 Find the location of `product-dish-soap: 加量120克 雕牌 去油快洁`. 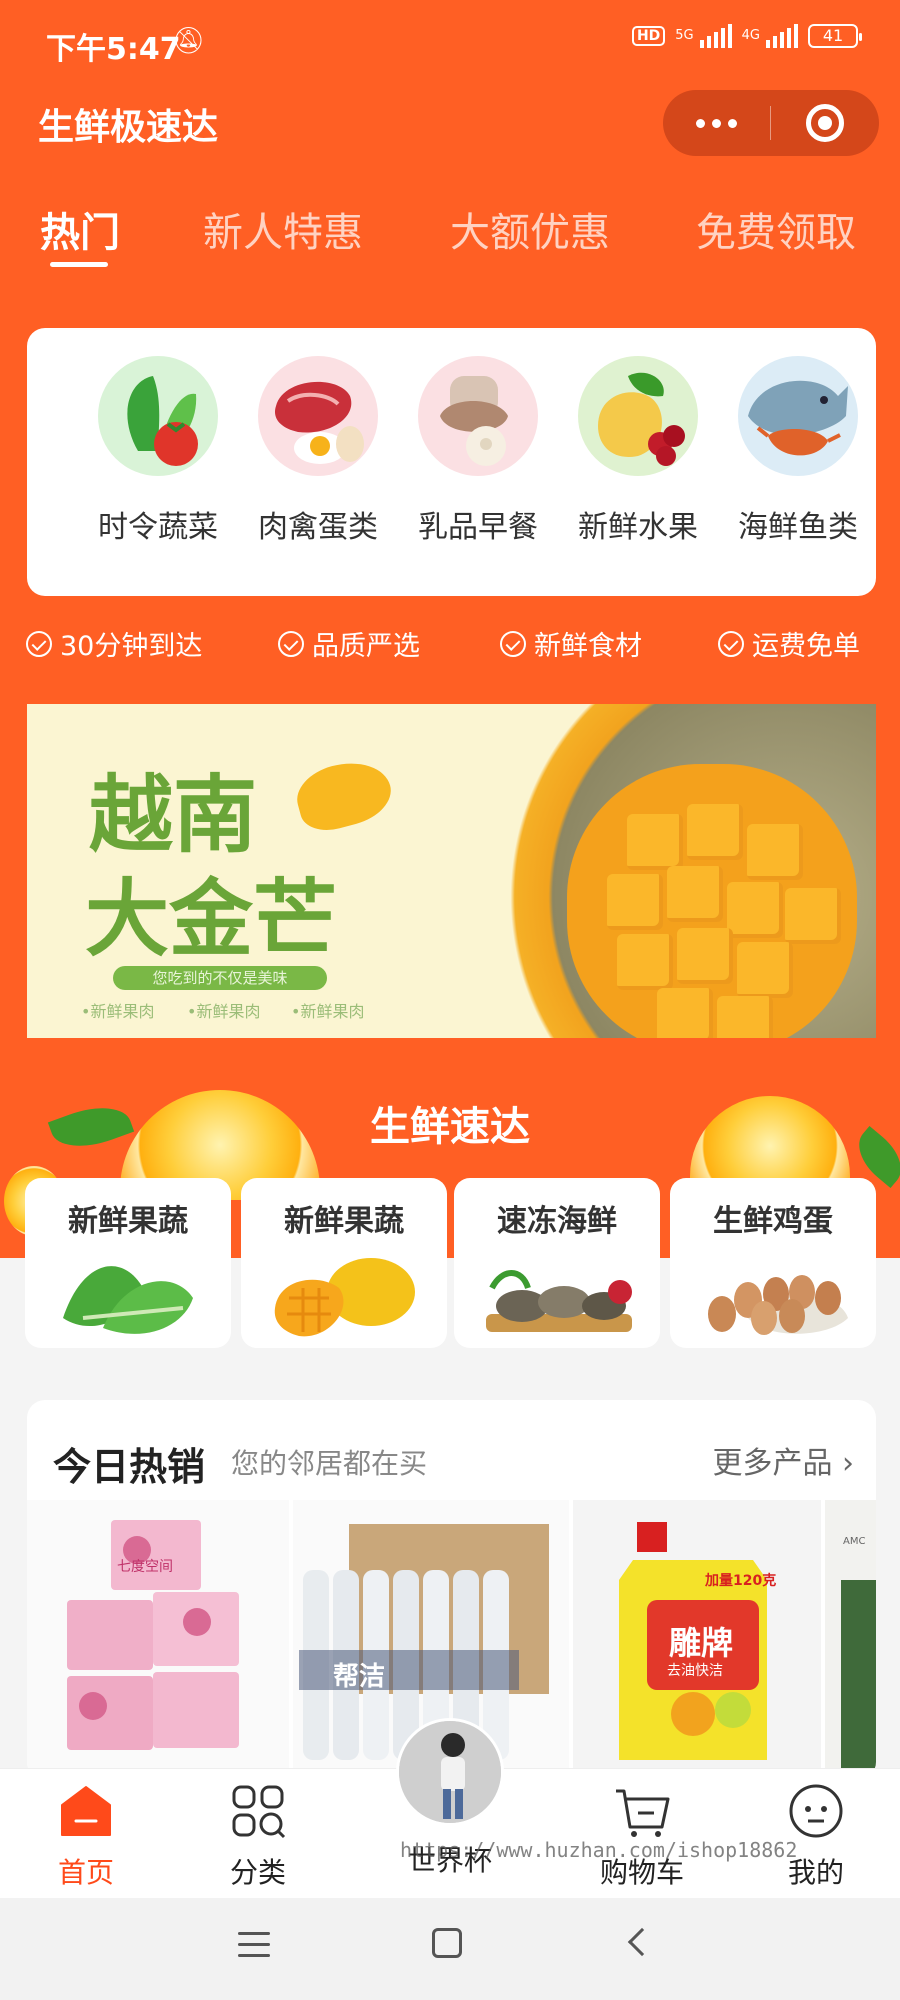

product-dish-soap: 加量120克 雕牌 去油快洁 is located at coordinates (697, 1640).